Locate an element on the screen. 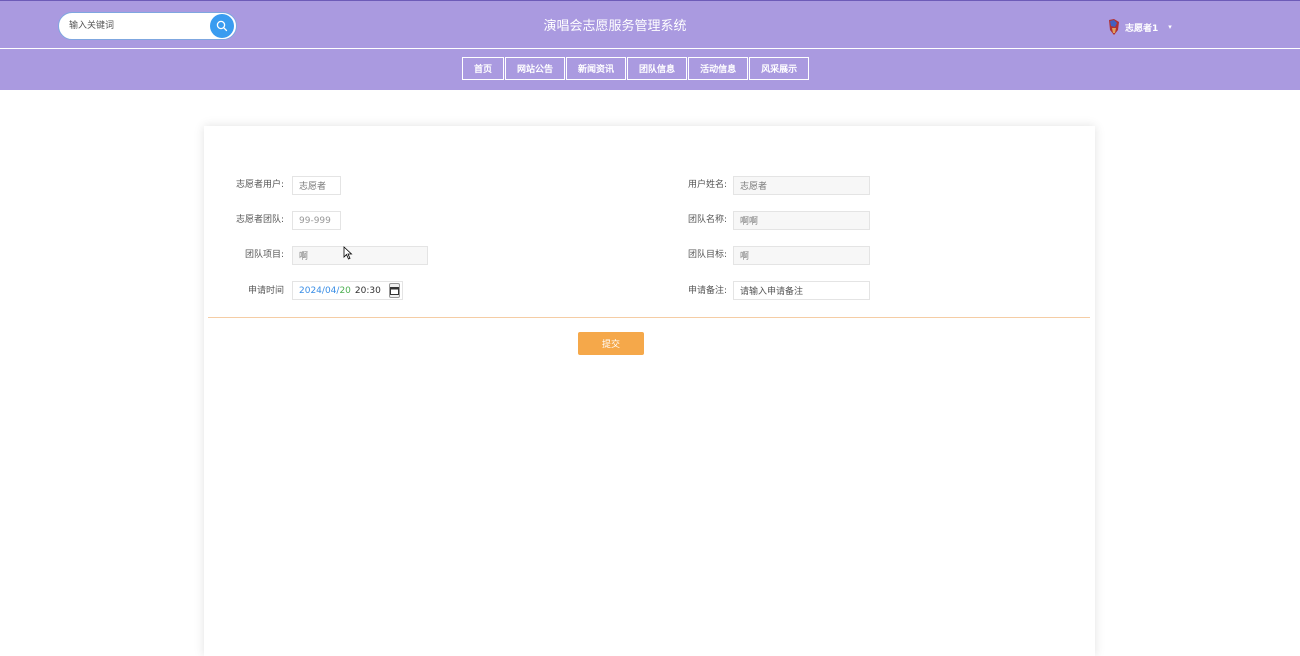 This screenshot has height=656, width=1300. search-button is located at coordinates (222, 26).